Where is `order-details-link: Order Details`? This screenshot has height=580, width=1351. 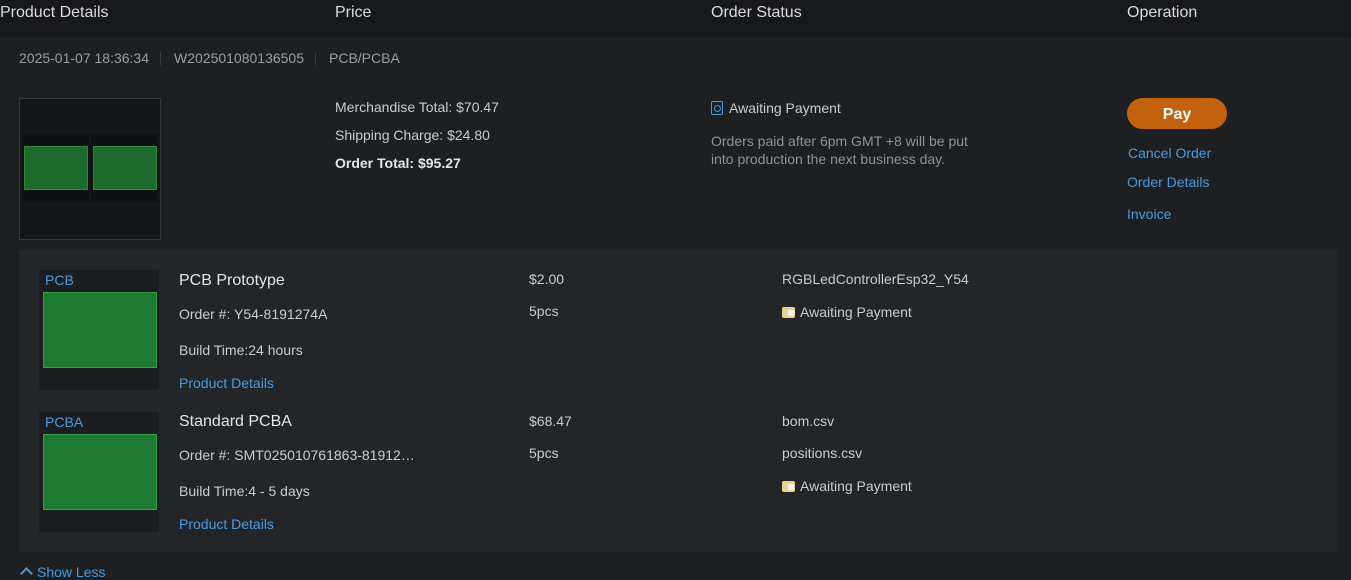
order-details-link: Order Details is located at coordinates (1168, 182).